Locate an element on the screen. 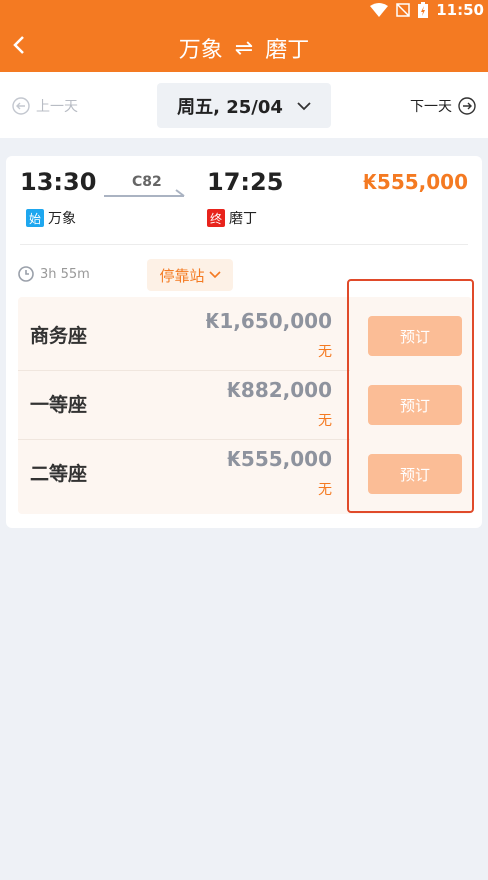  arrow-left-circle-icon is located at coordinates (21, 106).